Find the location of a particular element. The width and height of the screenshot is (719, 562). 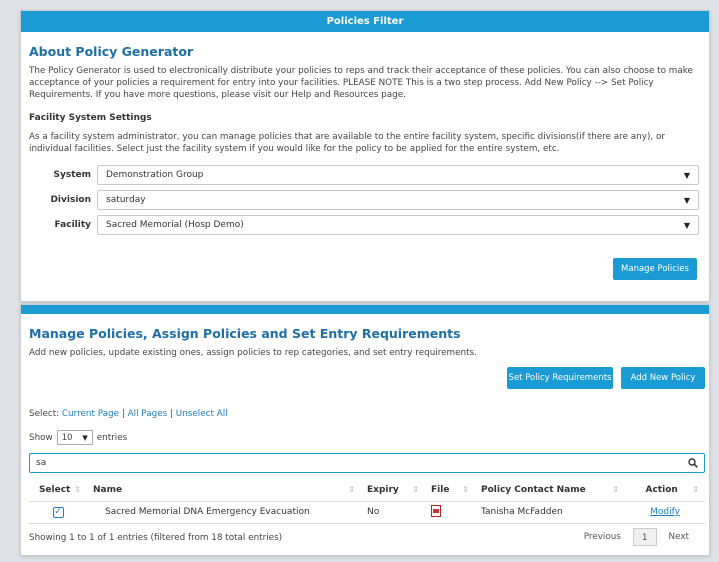

pagination: Previous 1 Next is located at coordinates (636, 537).